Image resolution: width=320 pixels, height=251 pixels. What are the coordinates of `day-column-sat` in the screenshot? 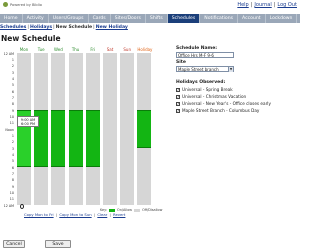 It's located at (110, 129).